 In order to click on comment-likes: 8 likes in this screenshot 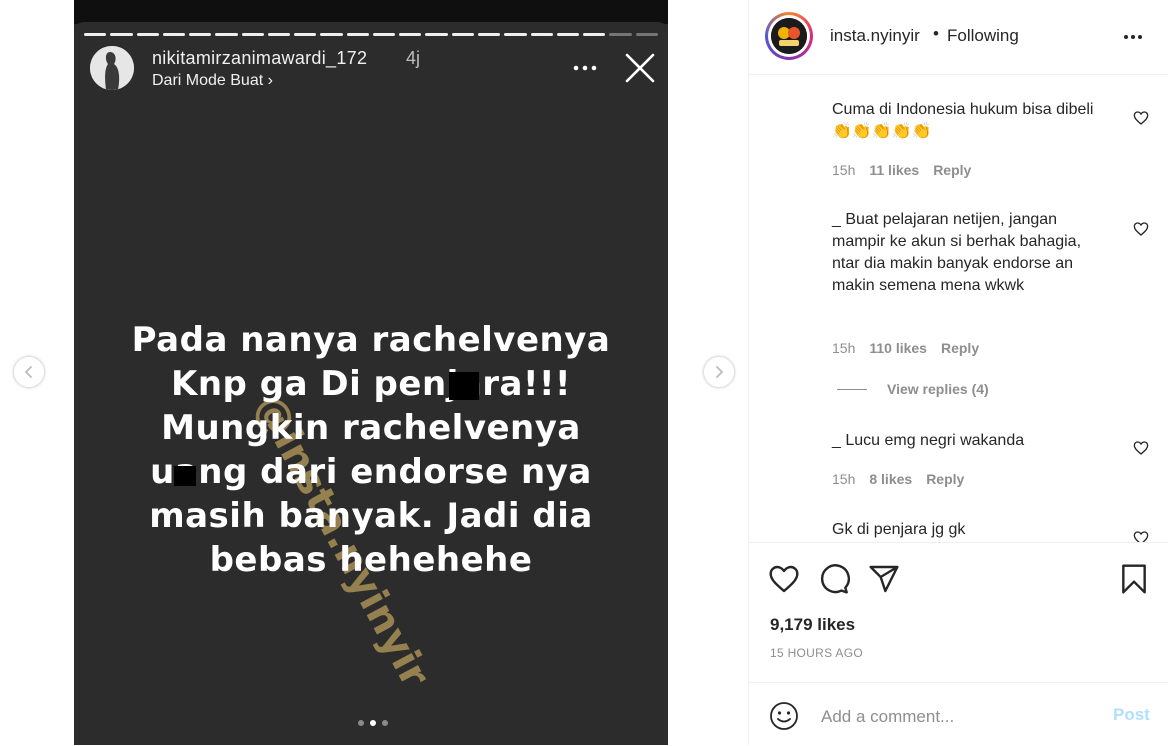, I will do `click(890, 479)`.